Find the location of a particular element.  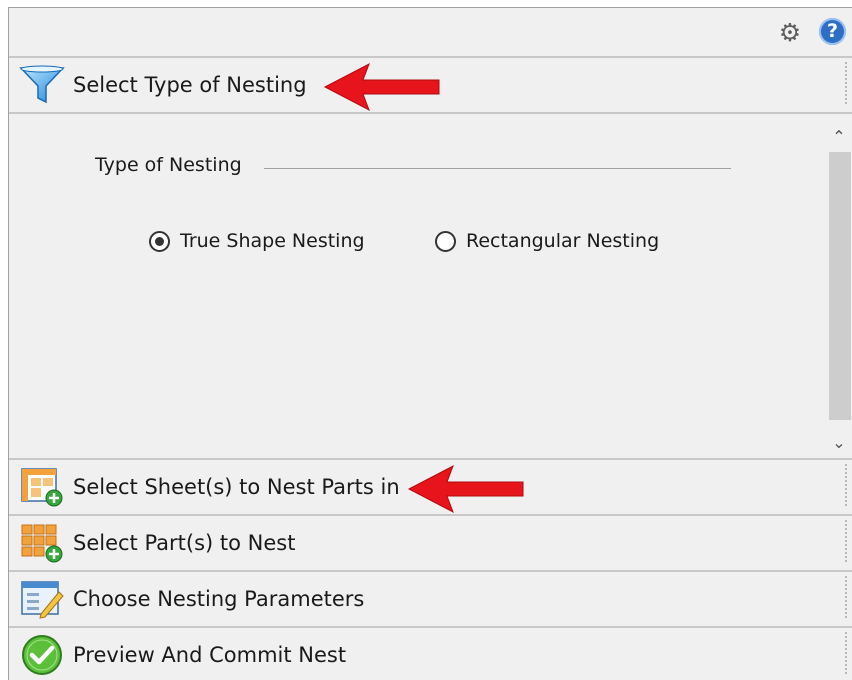

radio-true-shape-nesting: True Shape Nesting is located at coordinates (257, 241).